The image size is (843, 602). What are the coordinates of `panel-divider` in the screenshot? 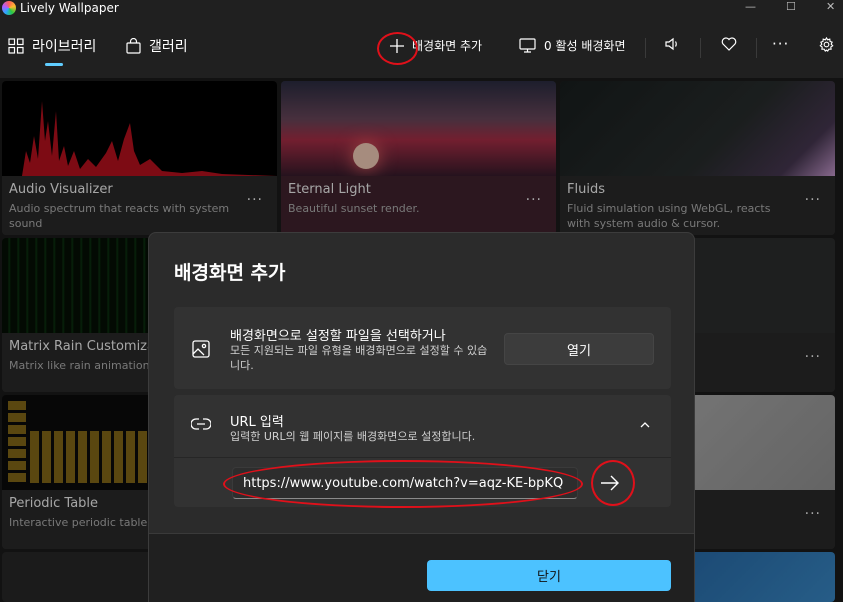 It's located at (422, 457).